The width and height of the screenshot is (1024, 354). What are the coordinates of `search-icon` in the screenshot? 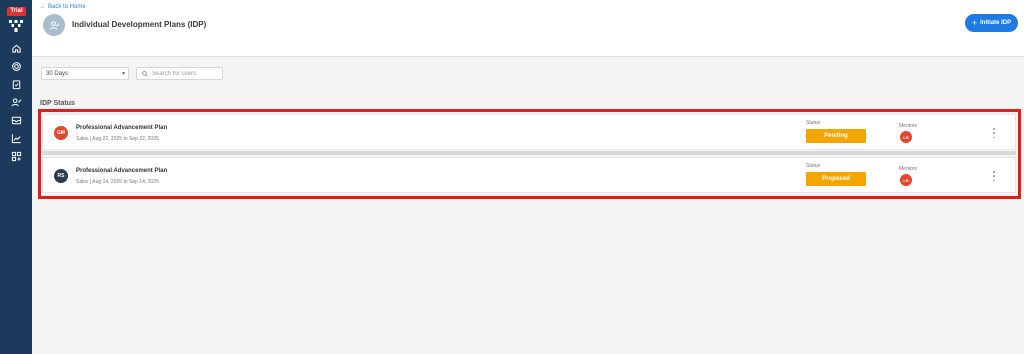 It's located at (145, 73).